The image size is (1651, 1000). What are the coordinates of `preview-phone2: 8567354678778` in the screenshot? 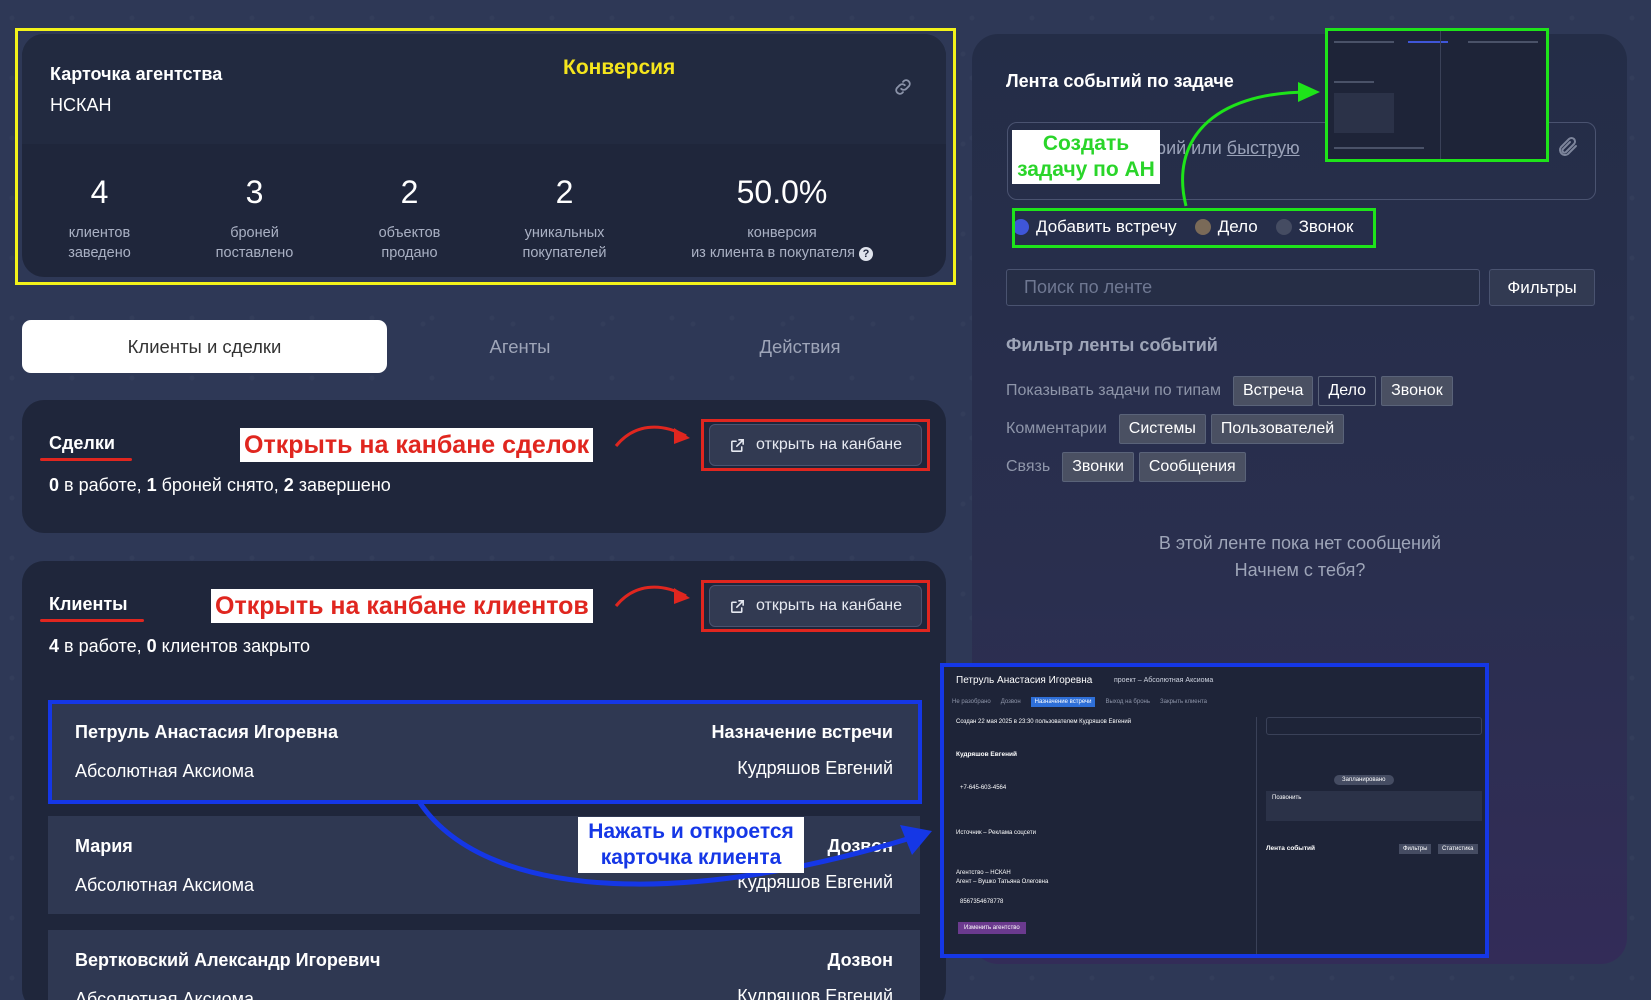 It's located at (982, 902).